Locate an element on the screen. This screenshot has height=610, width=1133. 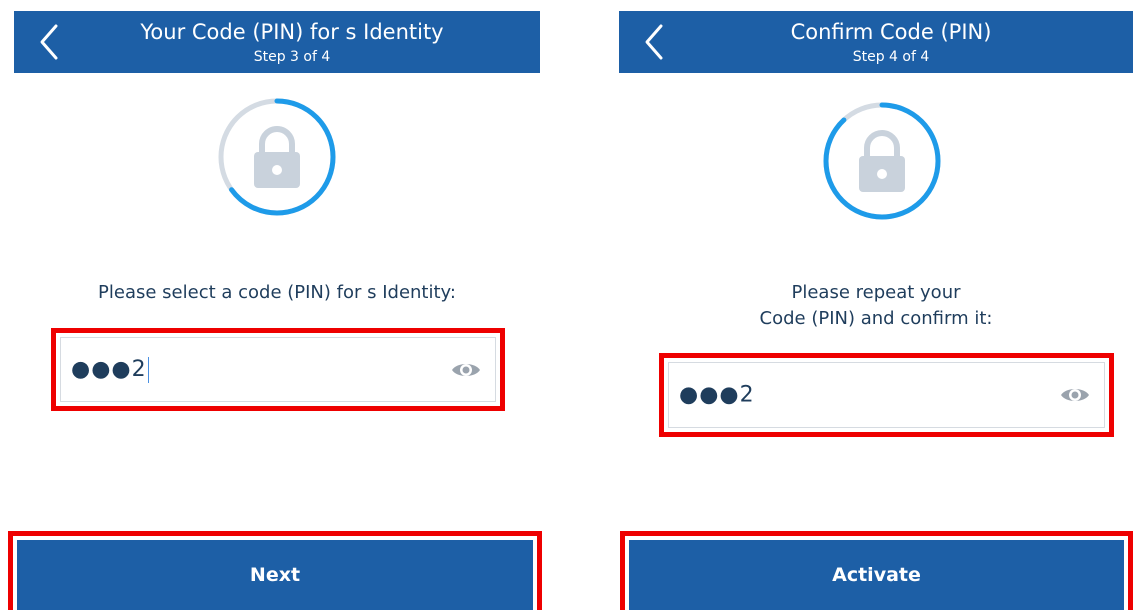
page-title: Your Code (PIN) for s Identity is located at coordinates (292, 32).